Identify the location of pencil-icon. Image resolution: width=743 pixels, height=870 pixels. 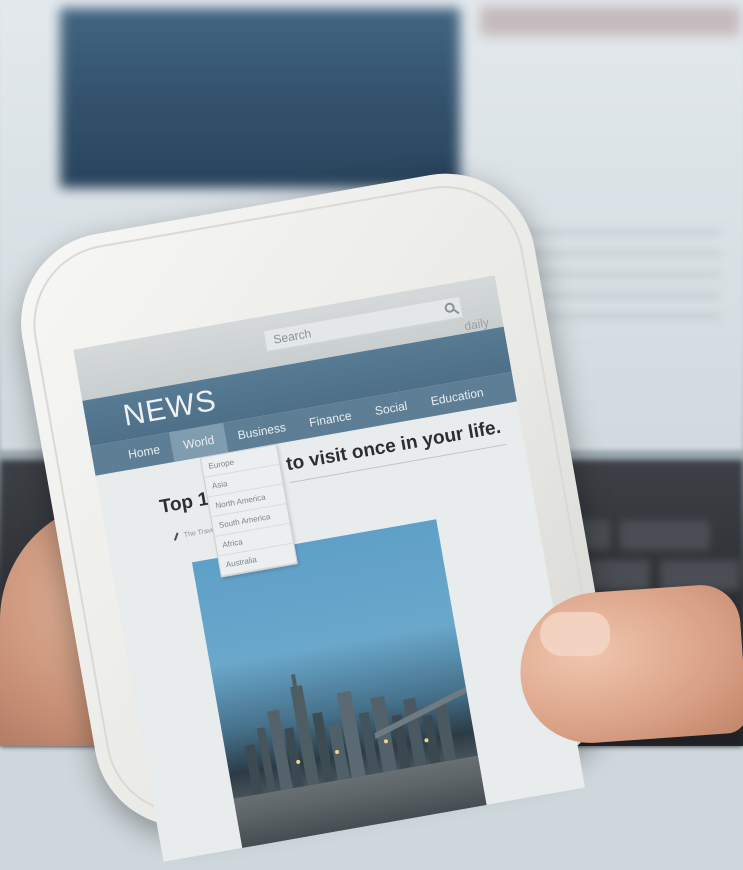
(176, 536).